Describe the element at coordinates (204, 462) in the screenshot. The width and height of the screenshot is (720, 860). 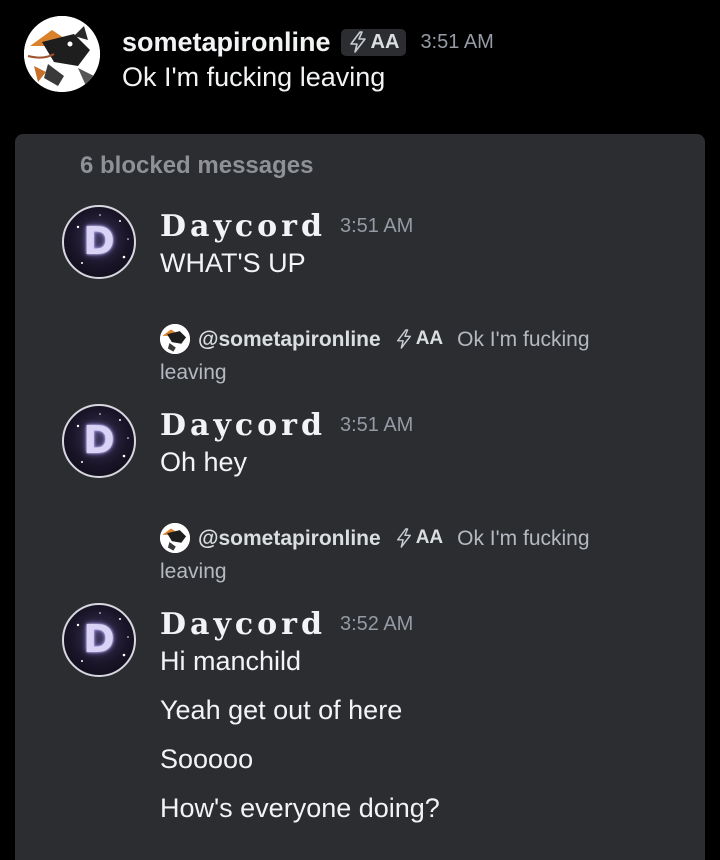
I see `message-text: Oh hey` at that location.